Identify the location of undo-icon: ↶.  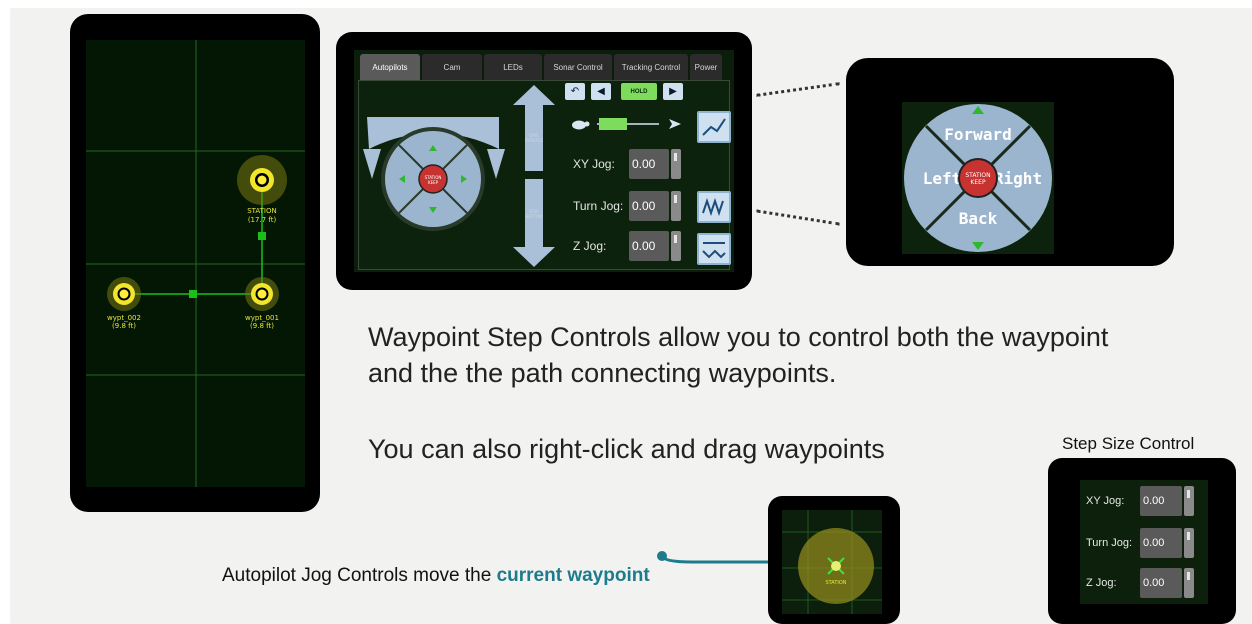
(575, 91).